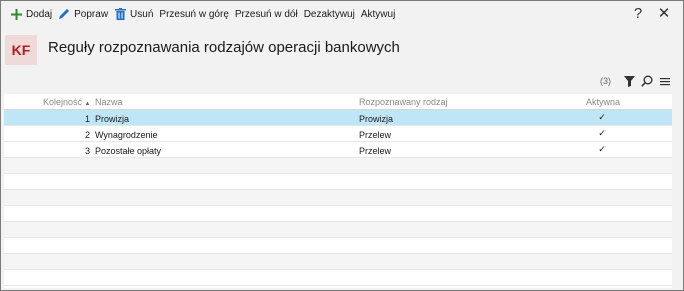  What do you see at coordinates (629, 81) in the screenshot?
I see `filter-icon` at bounding box center [629, 81].